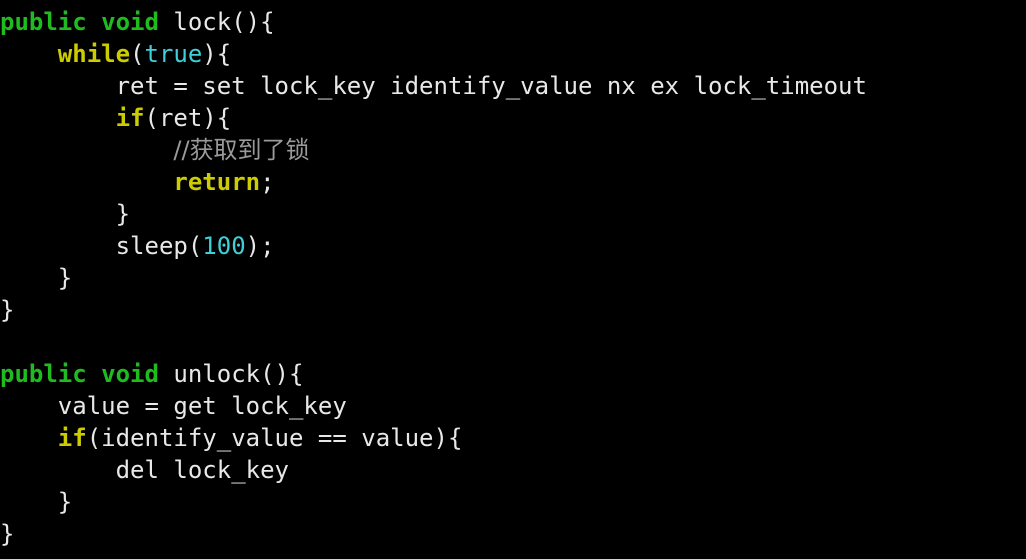  I want to click on code-line, so click(513, 342).